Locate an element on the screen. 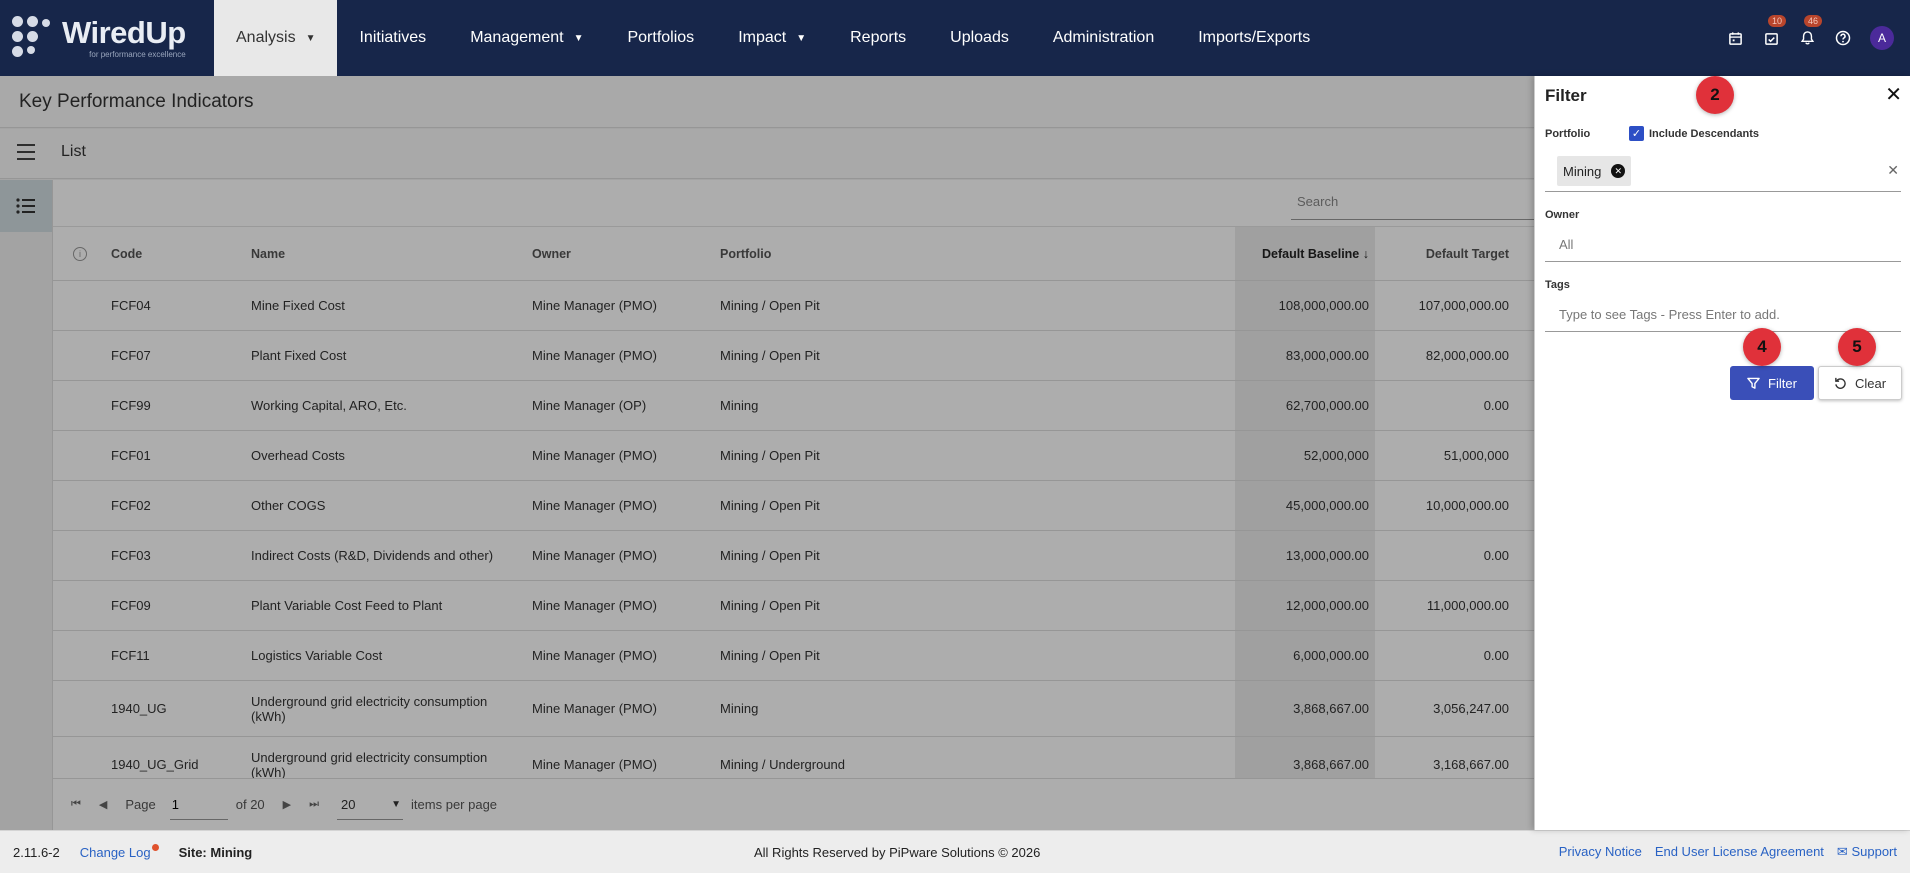  nav-item-administration: Administration is located at coordinates (1103, 38).